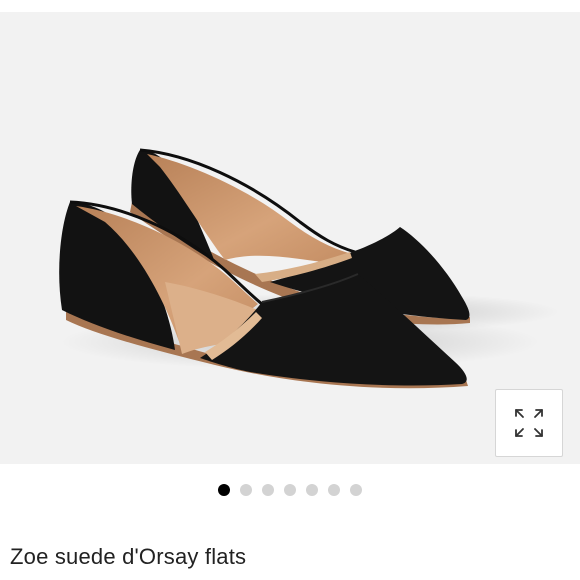 The width and height of the screenshot is (580, 580). I want to click on gallery-pagination, so click(290, 490).